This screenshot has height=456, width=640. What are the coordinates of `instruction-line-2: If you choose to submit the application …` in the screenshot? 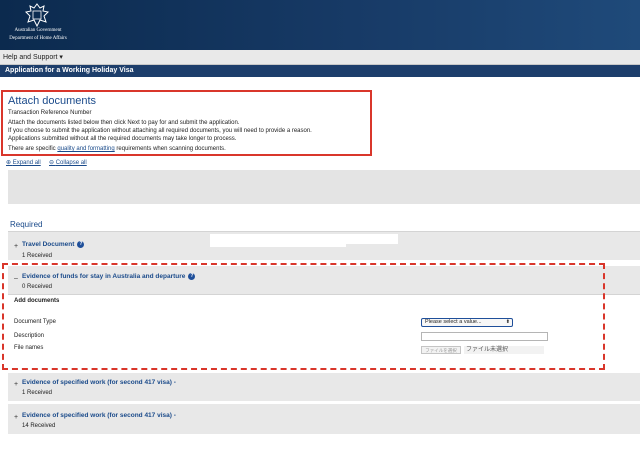 It's located at (160, 131).